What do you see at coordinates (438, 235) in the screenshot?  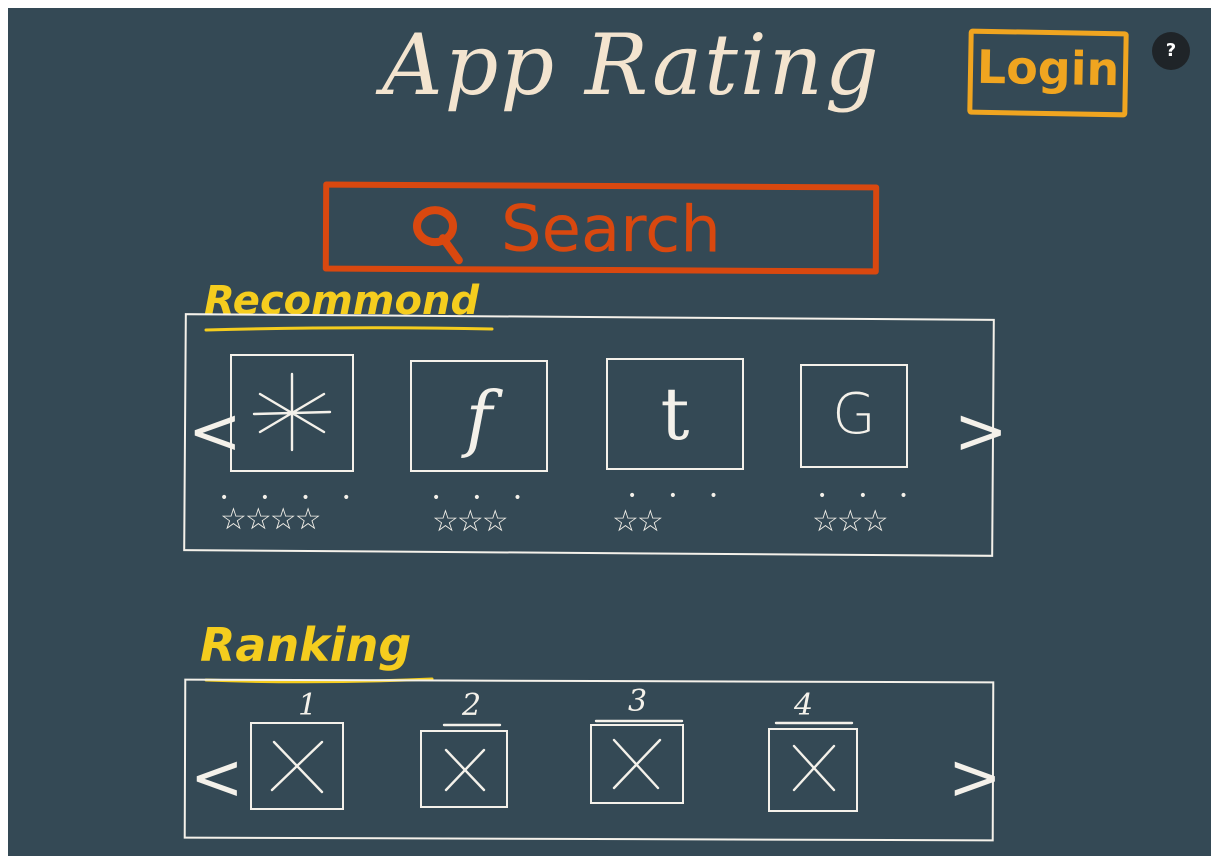 I see `search-icon` at bounding box center [438, 235].